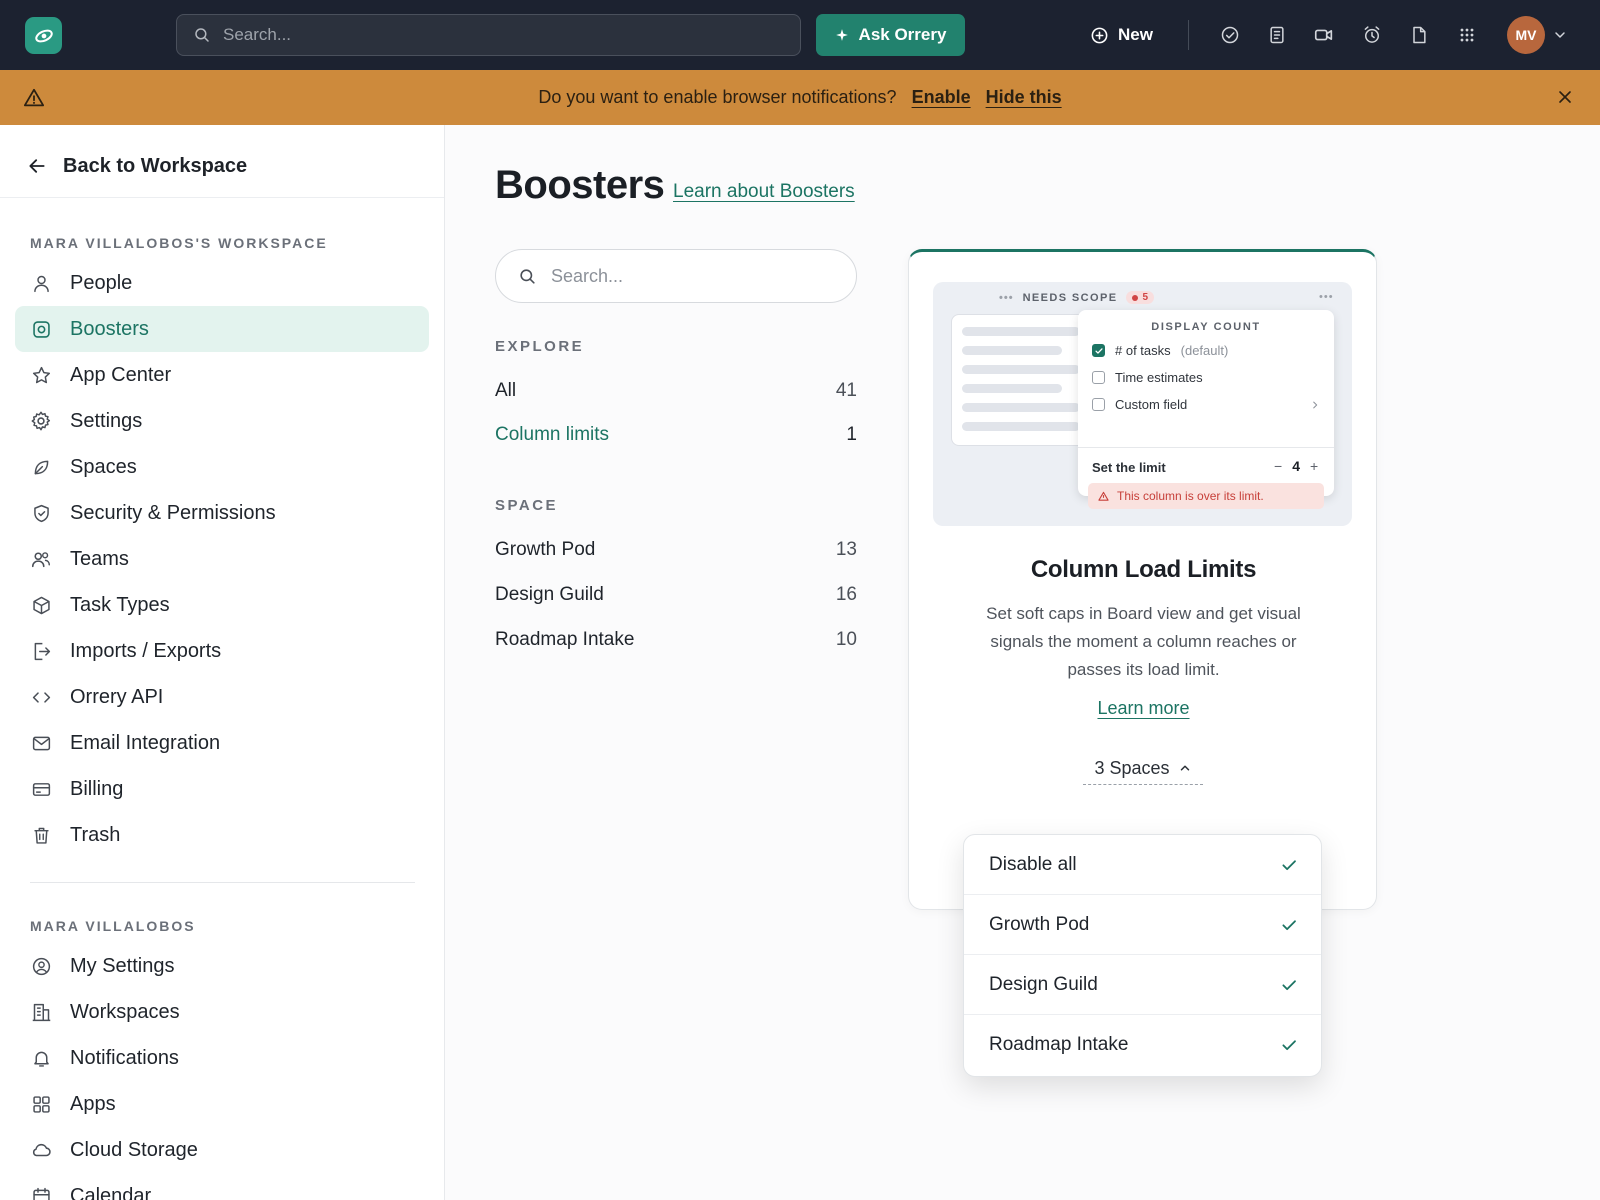  I want to click on hide-banner-link: Hide this, so click(1024, 97).